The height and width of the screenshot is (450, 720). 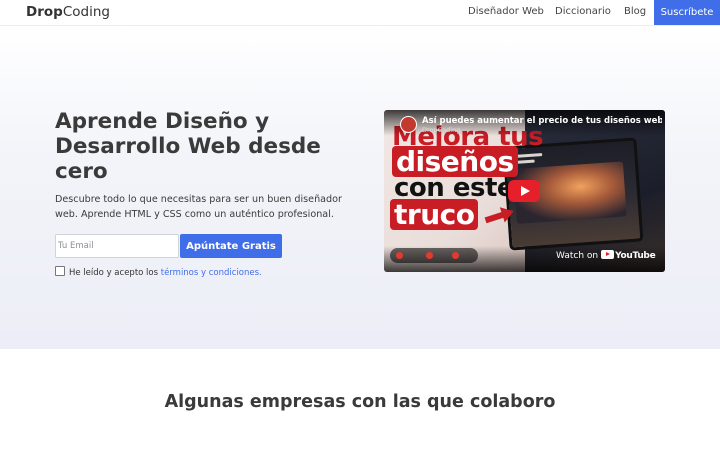 What do you see at coordinates (86, 12) in the screenshot?
I see `brand-name-light: Coding` at bounding box center [86, 12].